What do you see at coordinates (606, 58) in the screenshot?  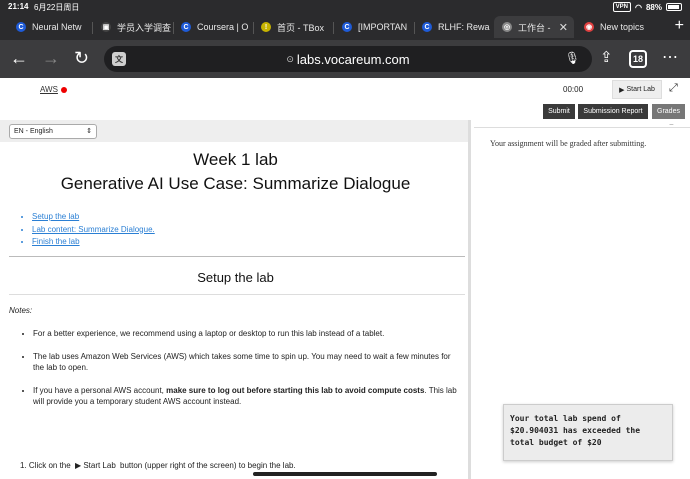 I see `share-icon: ⇪` at bounding box center [606, 58].